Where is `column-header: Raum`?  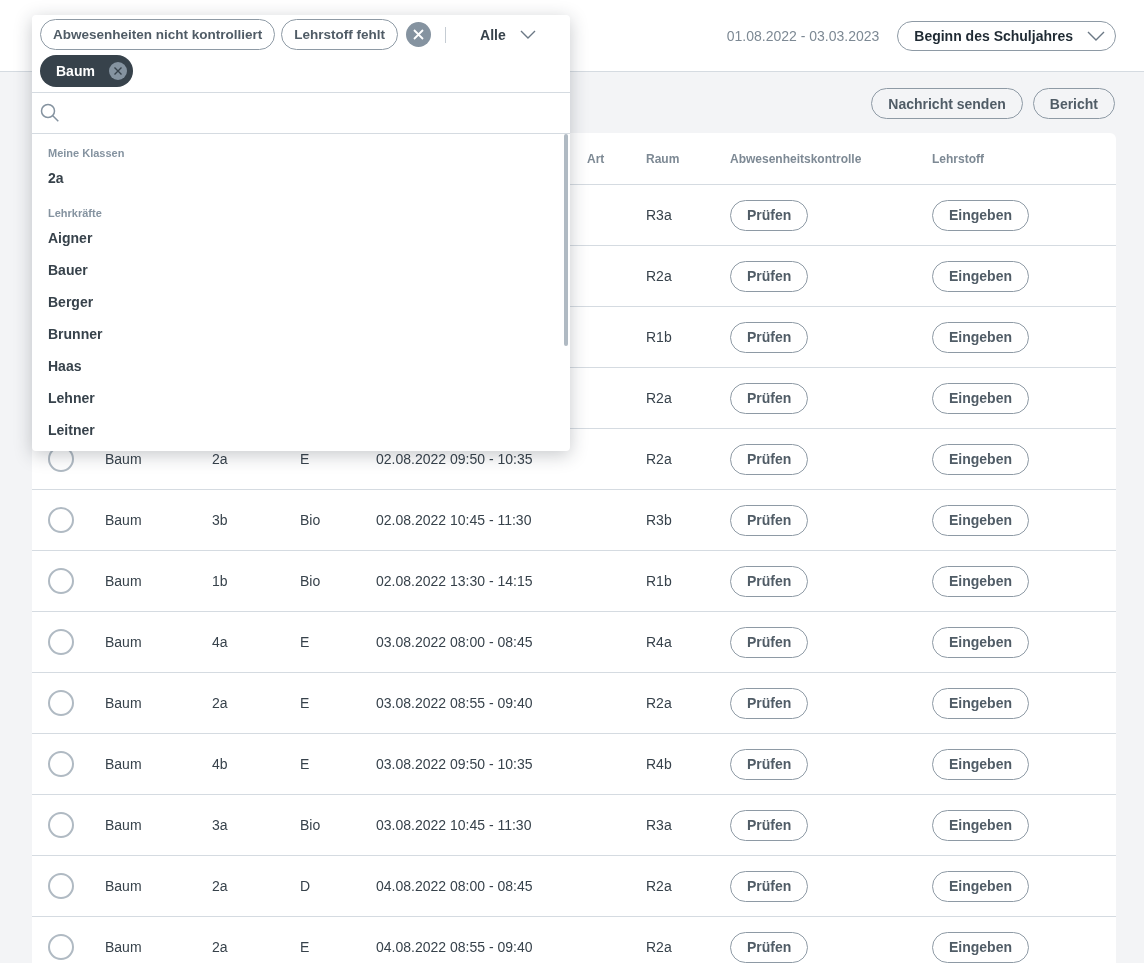 column-header: Raum is located at coordinates (663, 158).